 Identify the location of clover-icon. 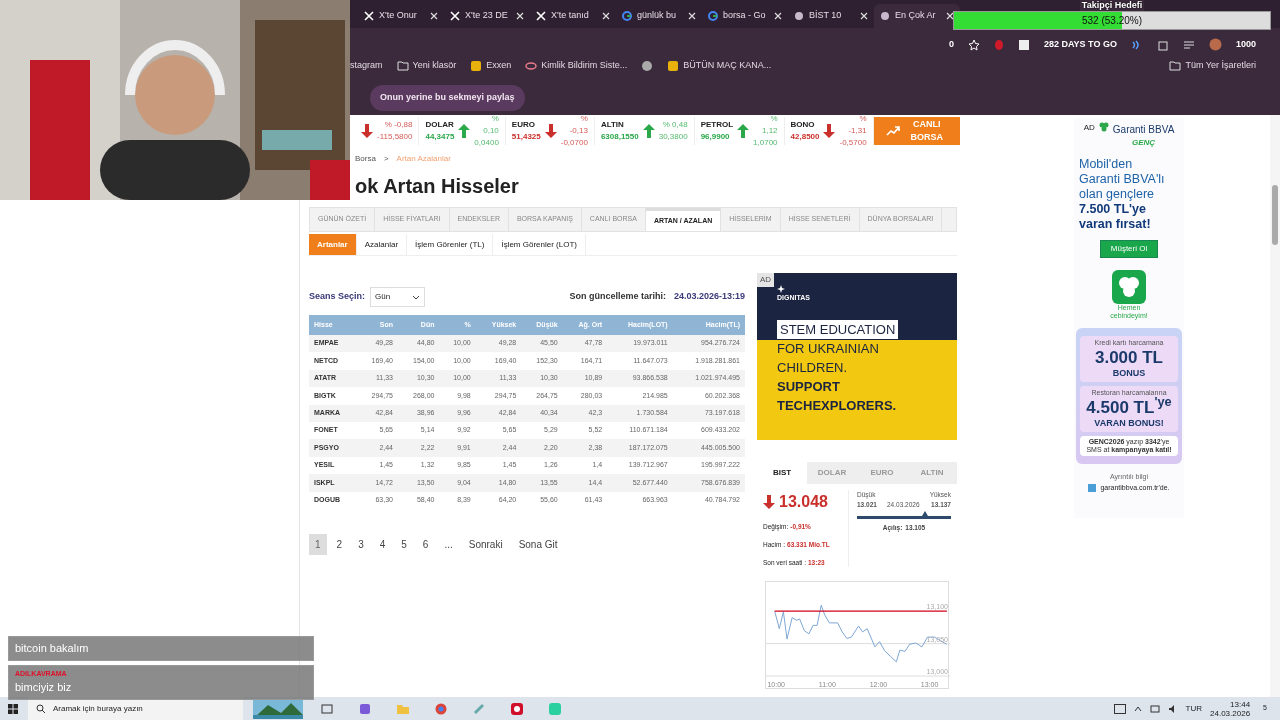
(1103, 127).